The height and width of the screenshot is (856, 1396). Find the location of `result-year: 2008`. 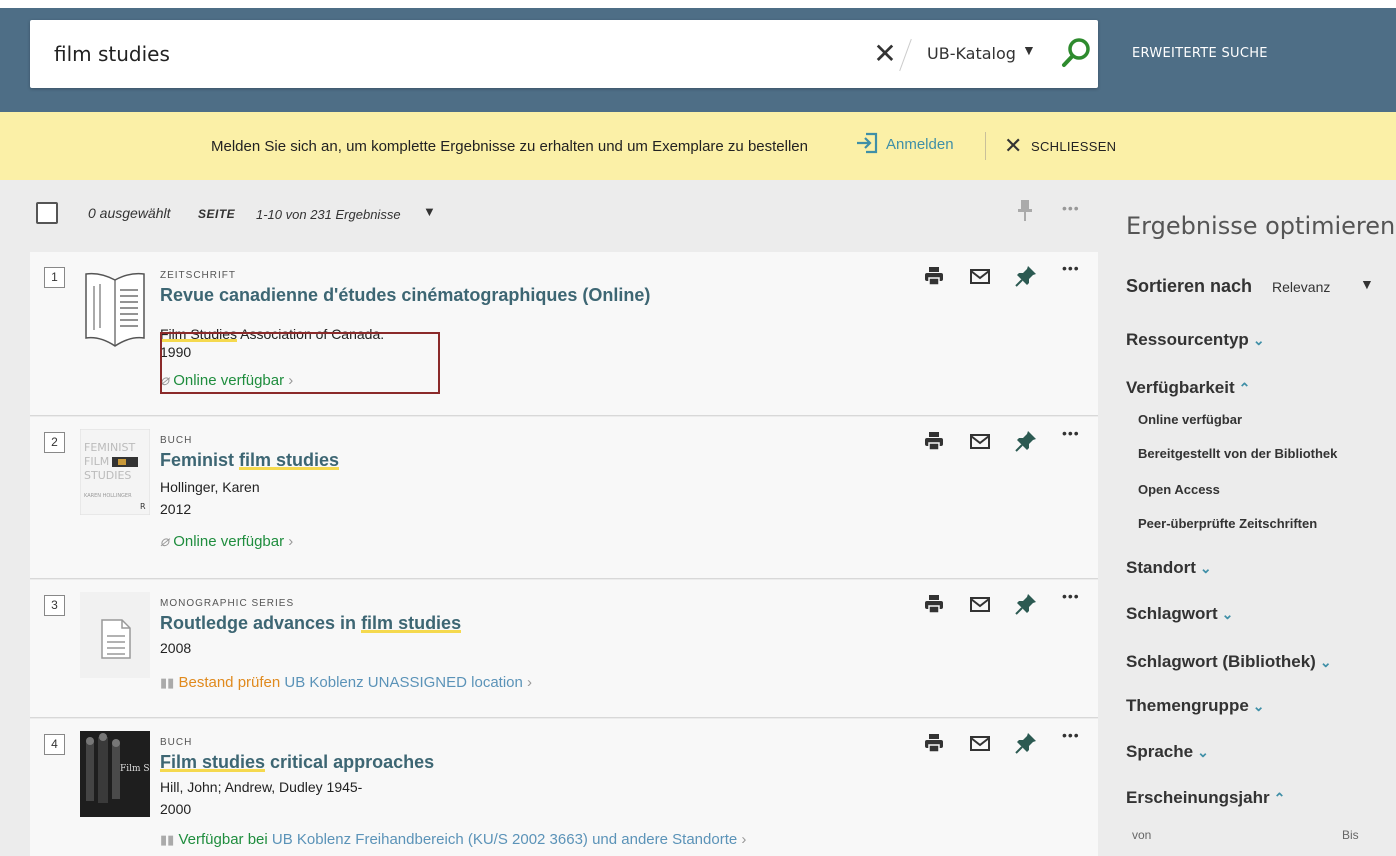

result-year: 2008 is located at coordinates (176, 648).